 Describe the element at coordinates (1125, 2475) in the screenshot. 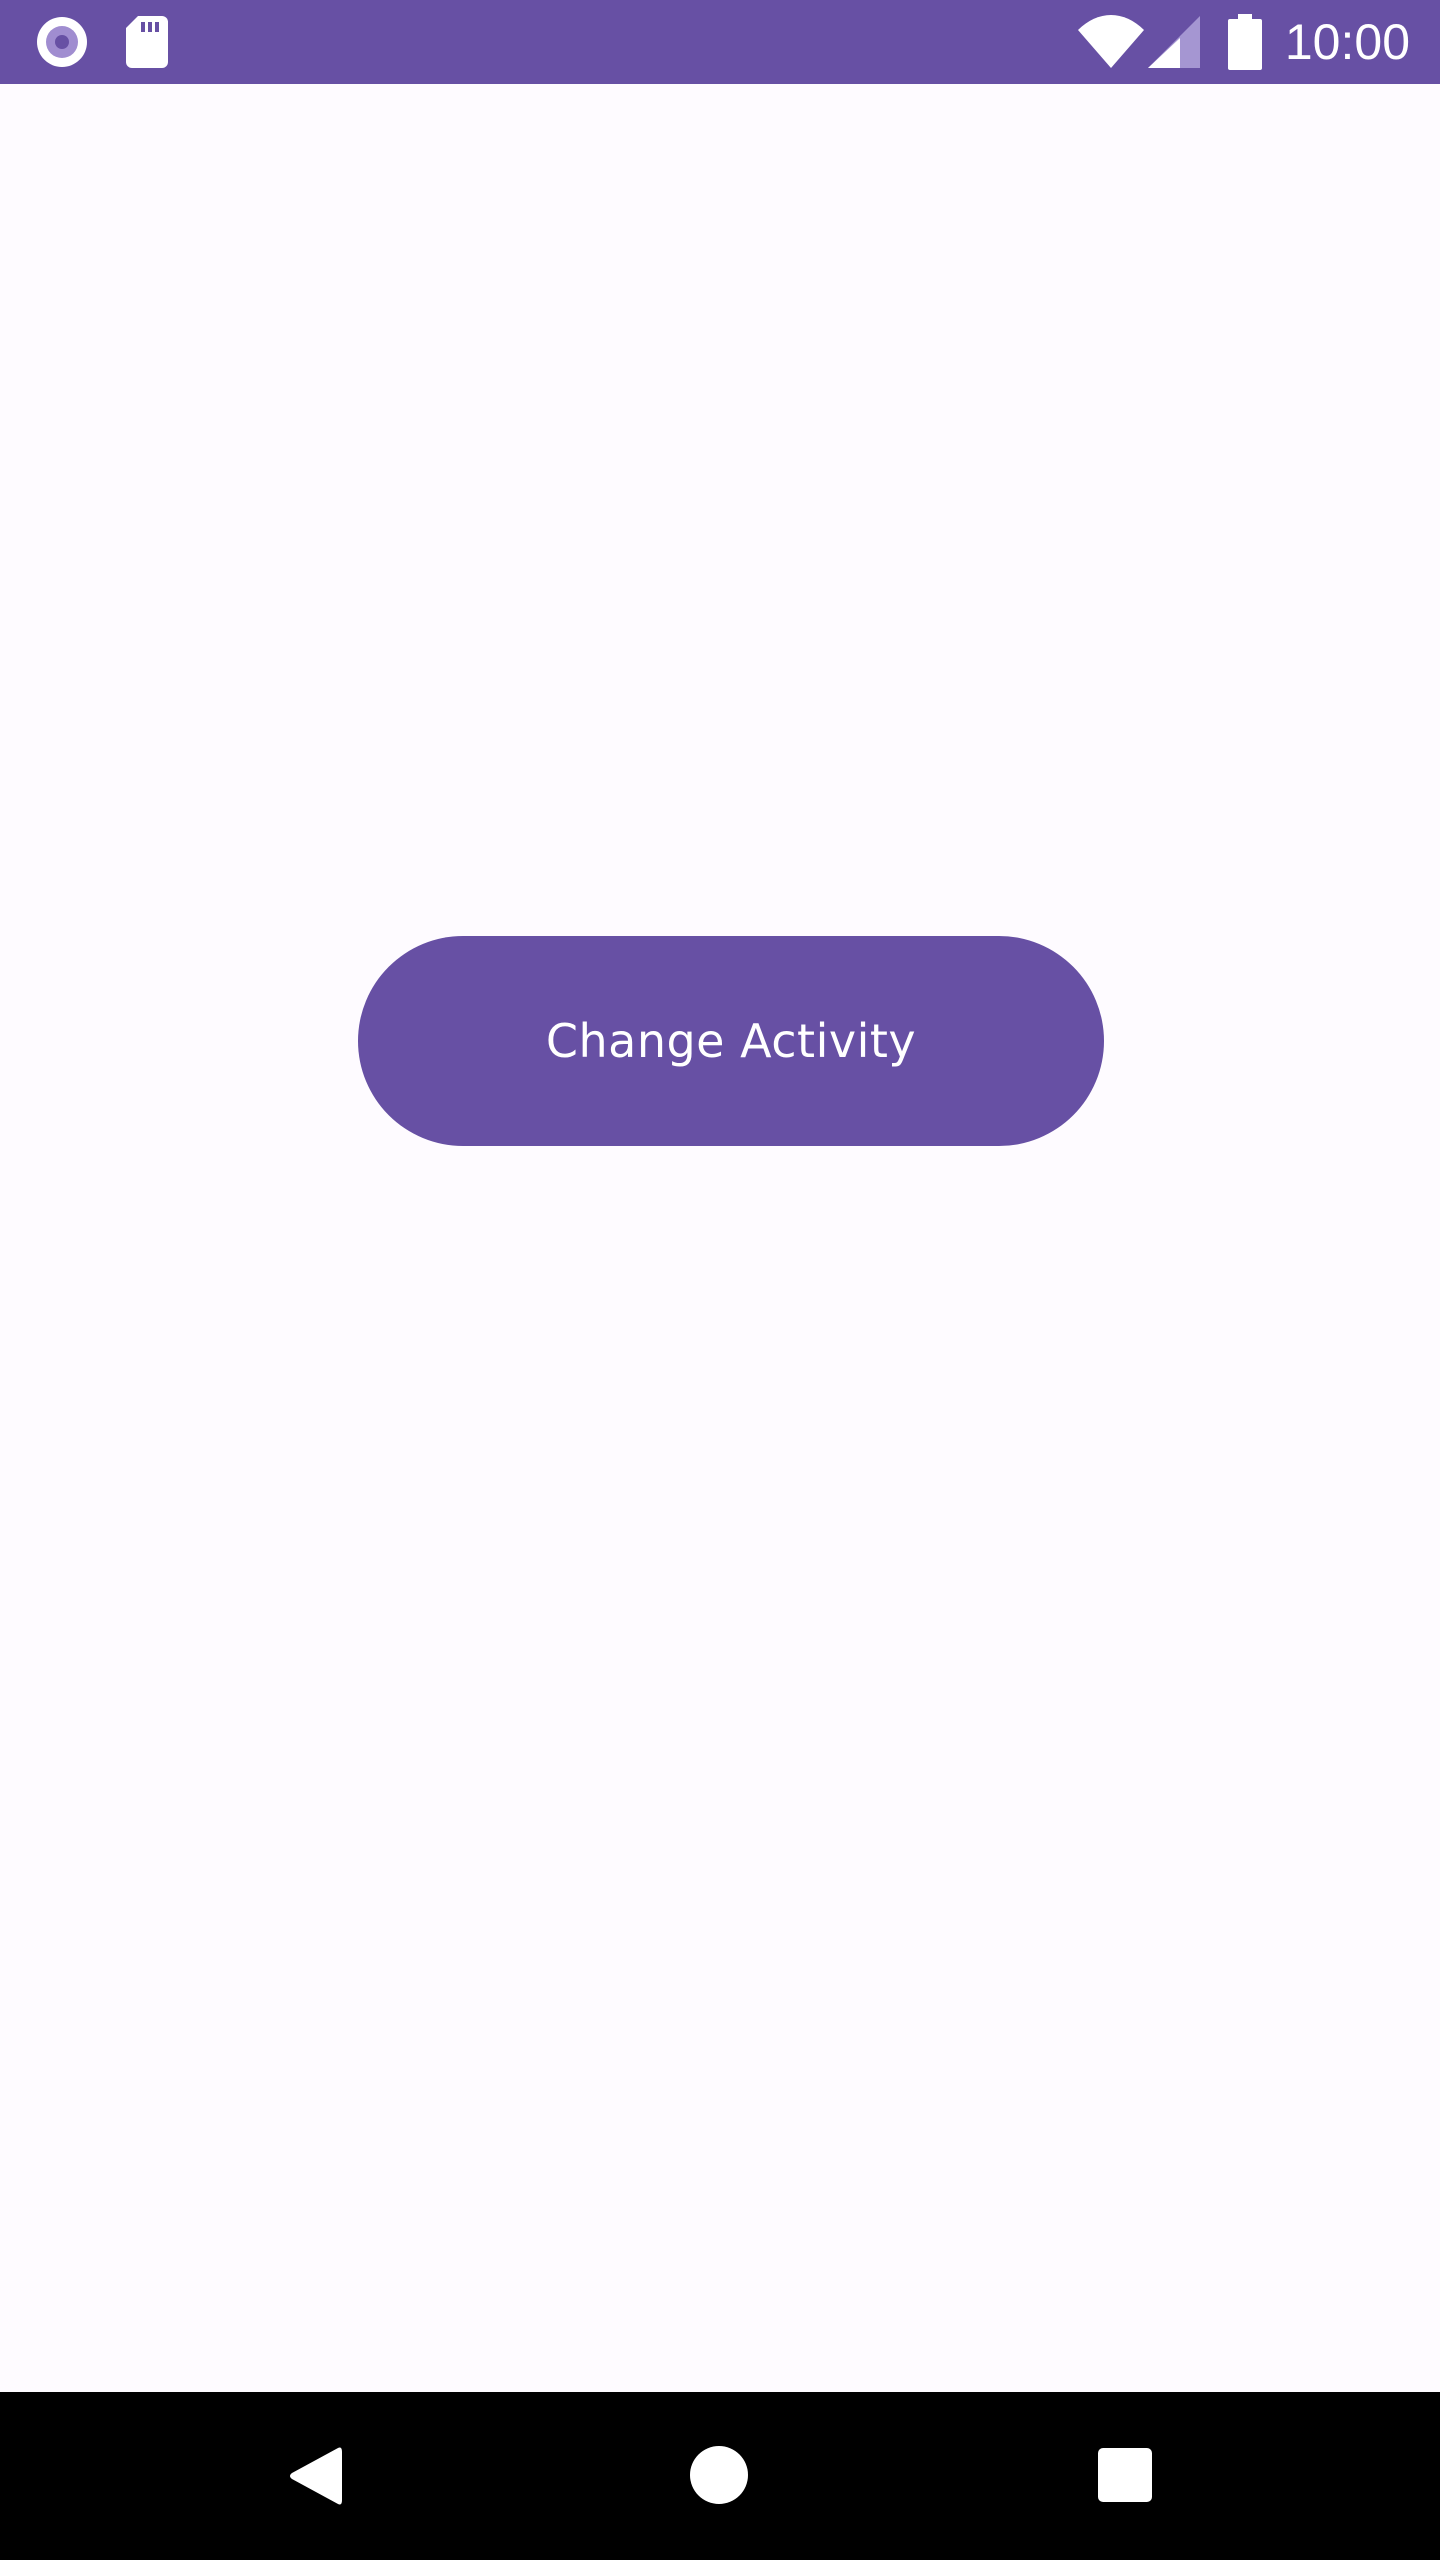

I see `recents-icon` at that location.